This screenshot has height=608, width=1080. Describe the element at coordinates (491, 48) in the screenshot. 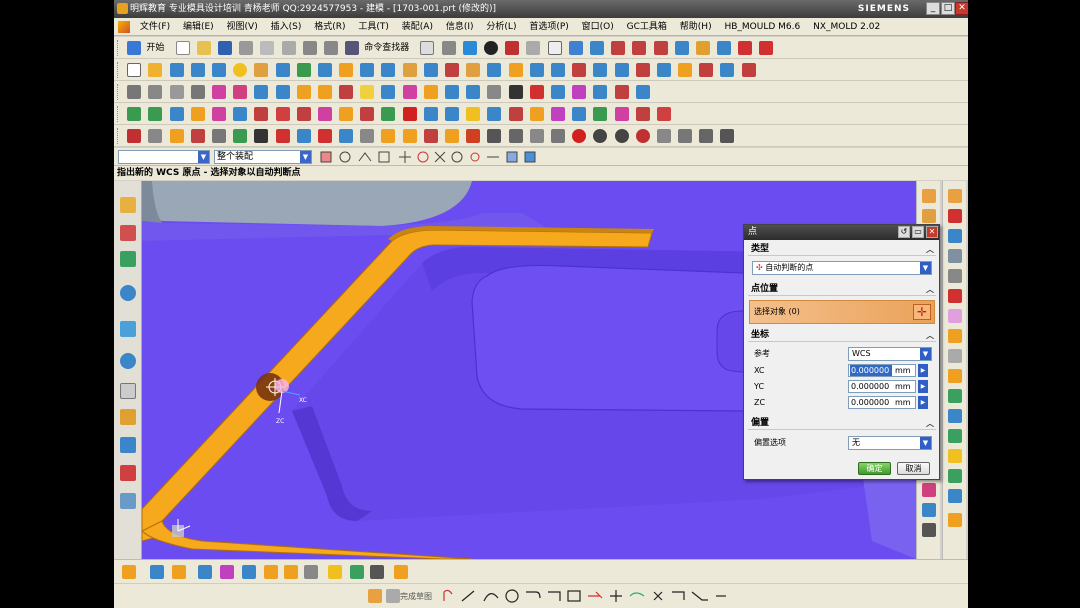

I see `shaded-icon` at that location.